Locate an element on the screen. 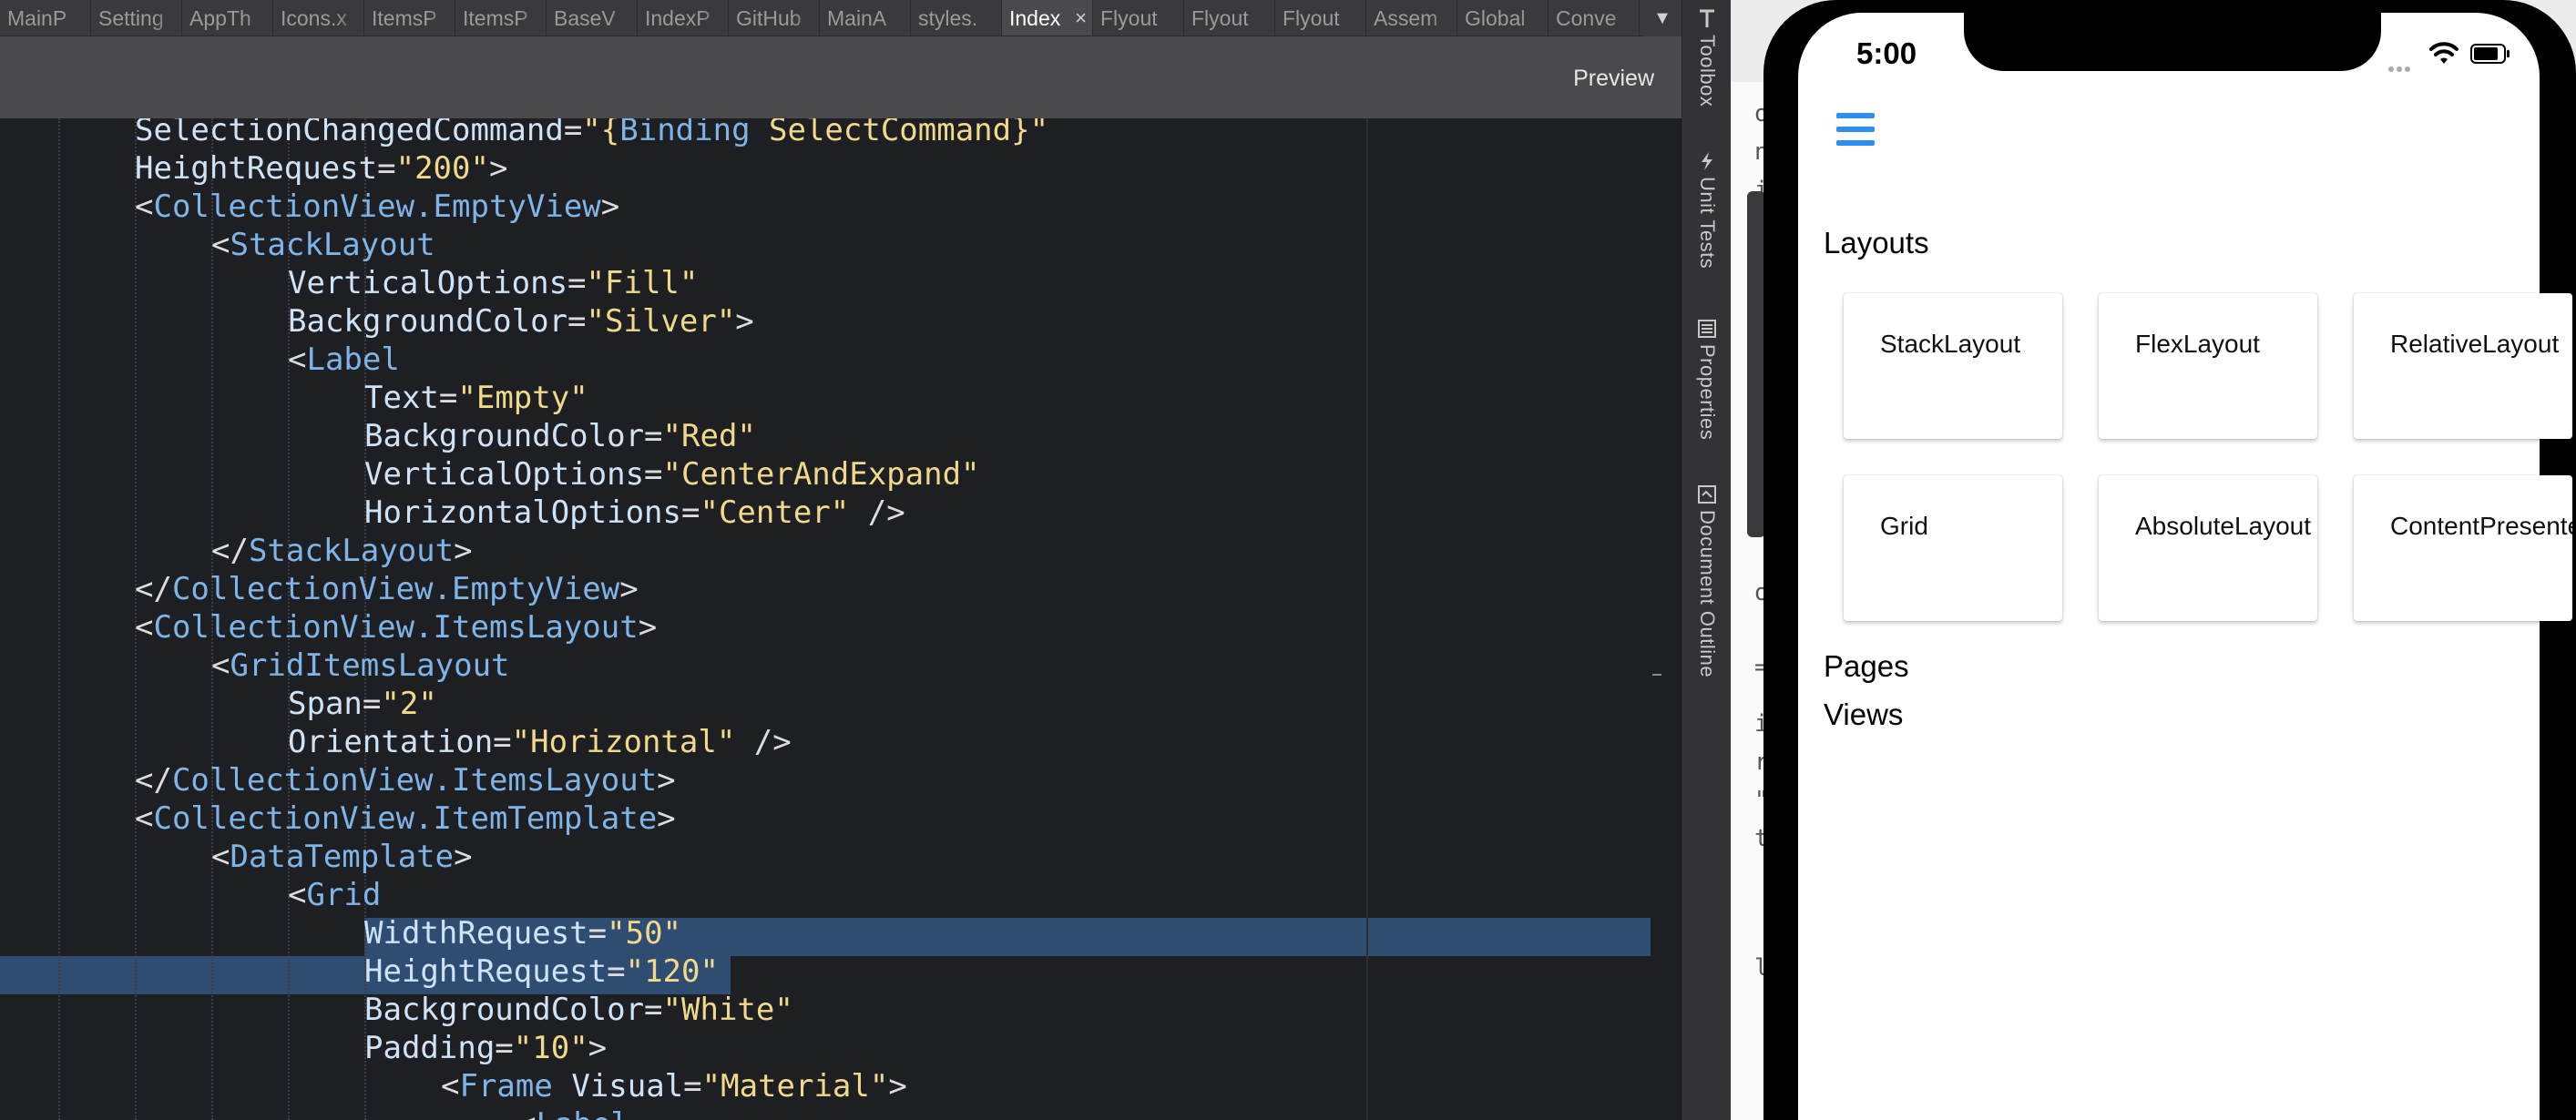  code-line: <Grid is located at coordinates (335, 895).